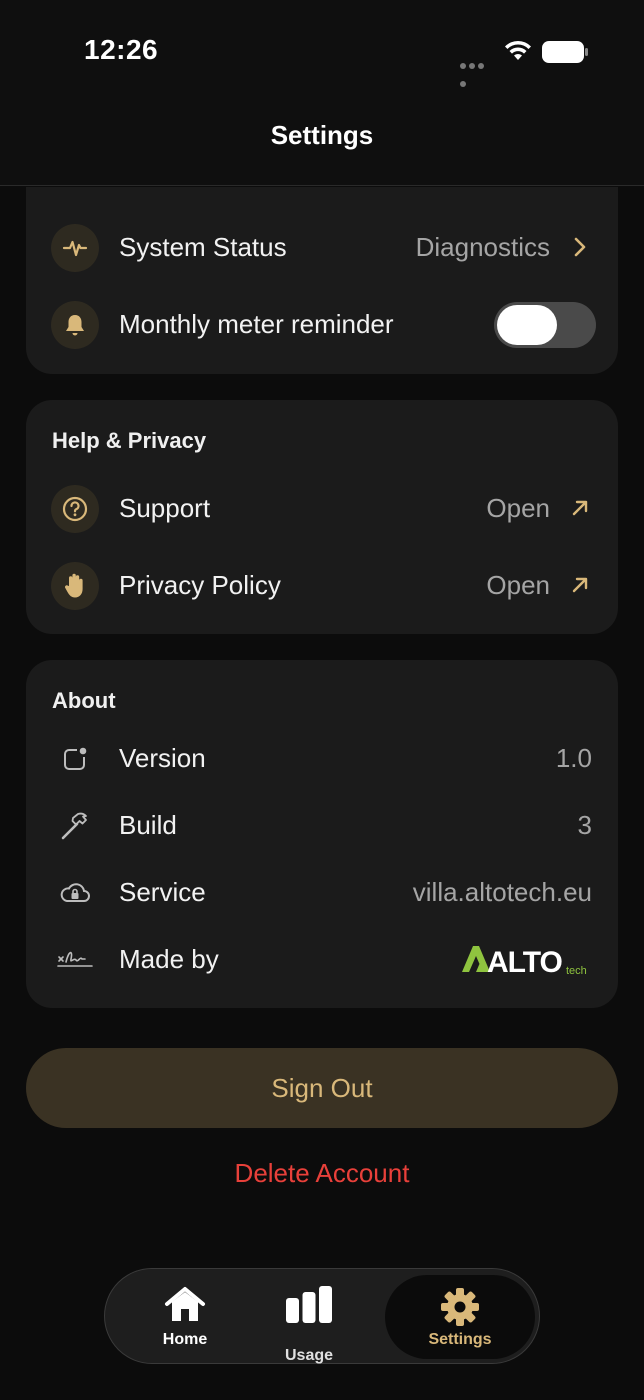 This screenshot has height=1400, width=644. Describe the element at coordinates (162, 892) in the screenshot. I see `service-label: Service` at that location.